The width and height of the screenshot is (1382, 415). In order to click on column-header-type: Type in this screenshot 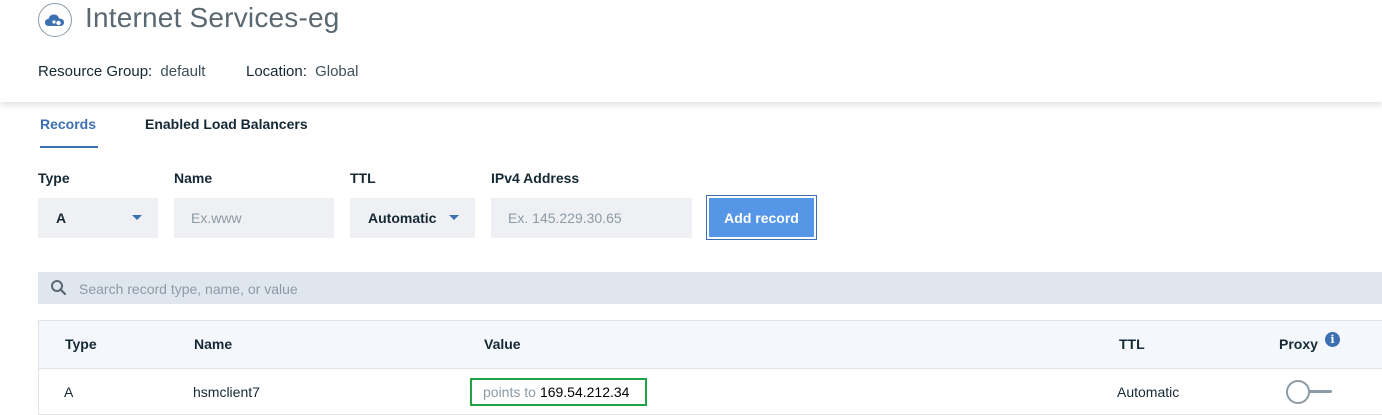, I will do `click(81, 344)`.